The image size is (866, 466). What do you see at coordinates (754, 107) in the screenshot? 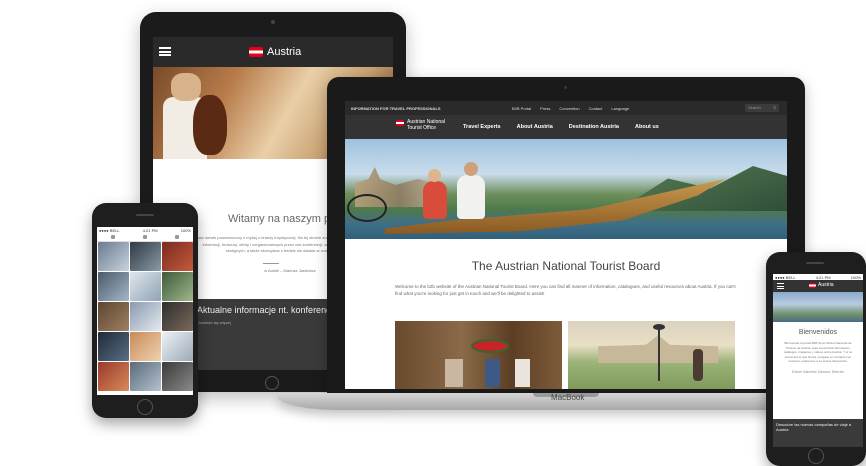
I see `search-placeholder: Search` at bounding box center [754, 107].